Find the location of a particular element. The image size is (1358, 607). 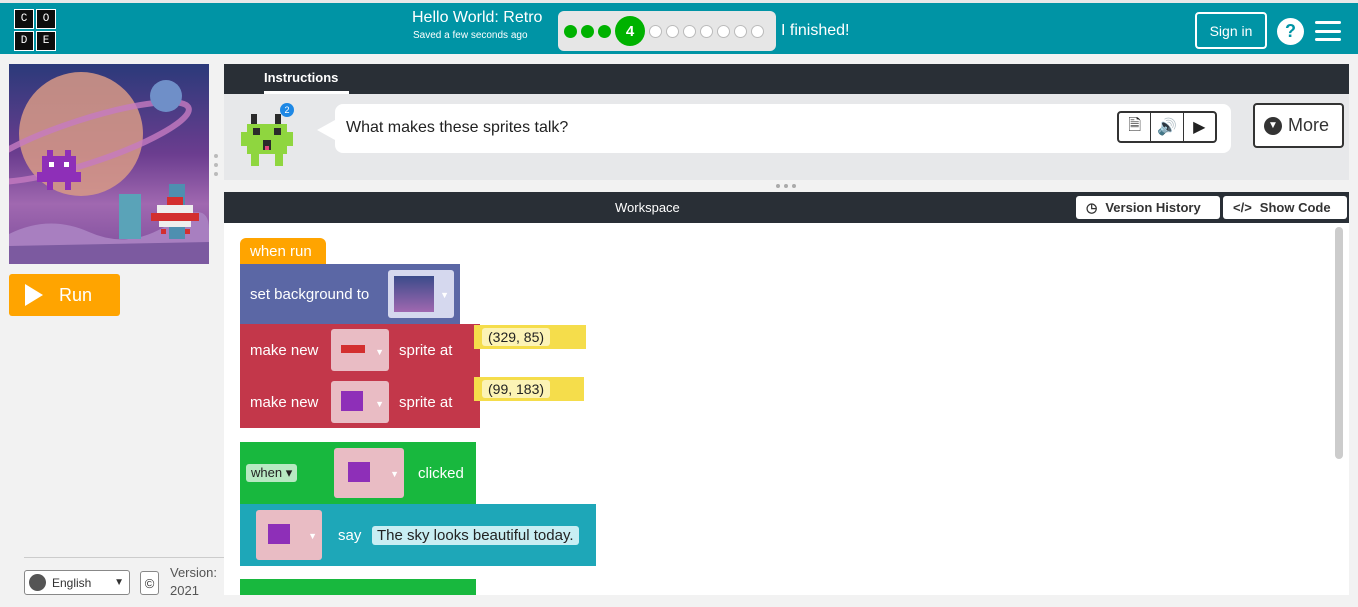

globe-icon is located at coordinates (37, 582).